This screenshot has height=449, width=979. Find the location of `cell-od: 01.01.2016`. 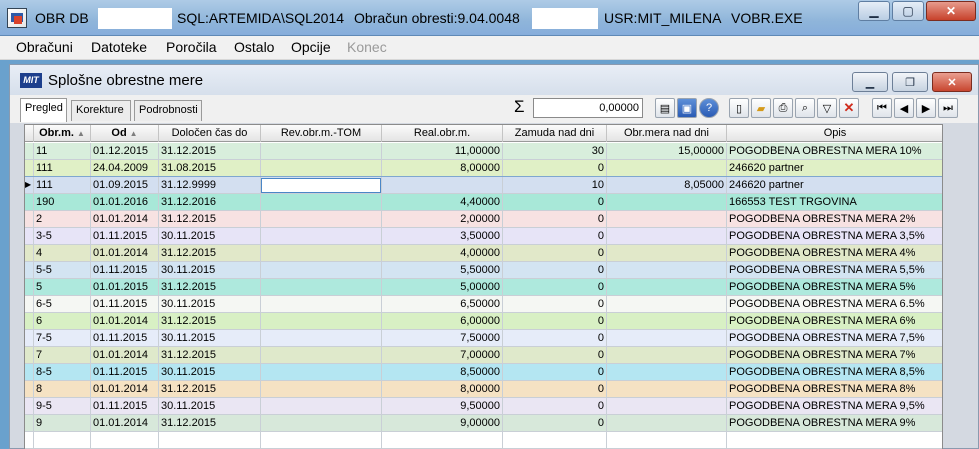

cell-od: 01.01.2016 is located at coordinates (125, 202).